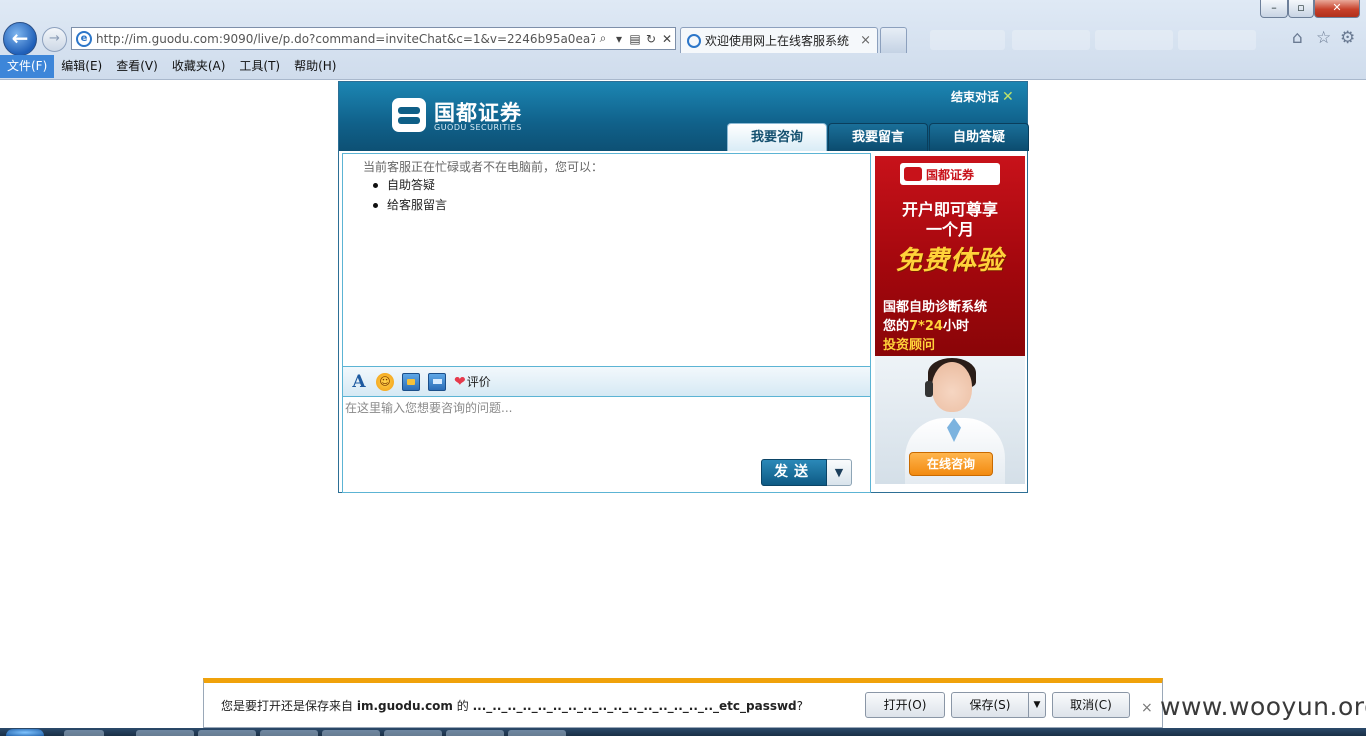 Image resolution: width=1366 pixels, height=736 pixels. I want to click on message-area: 当前客服正在忙碌或者不在电脑前，您可以： 自助答疑 给客服留言, so click(606, 260).